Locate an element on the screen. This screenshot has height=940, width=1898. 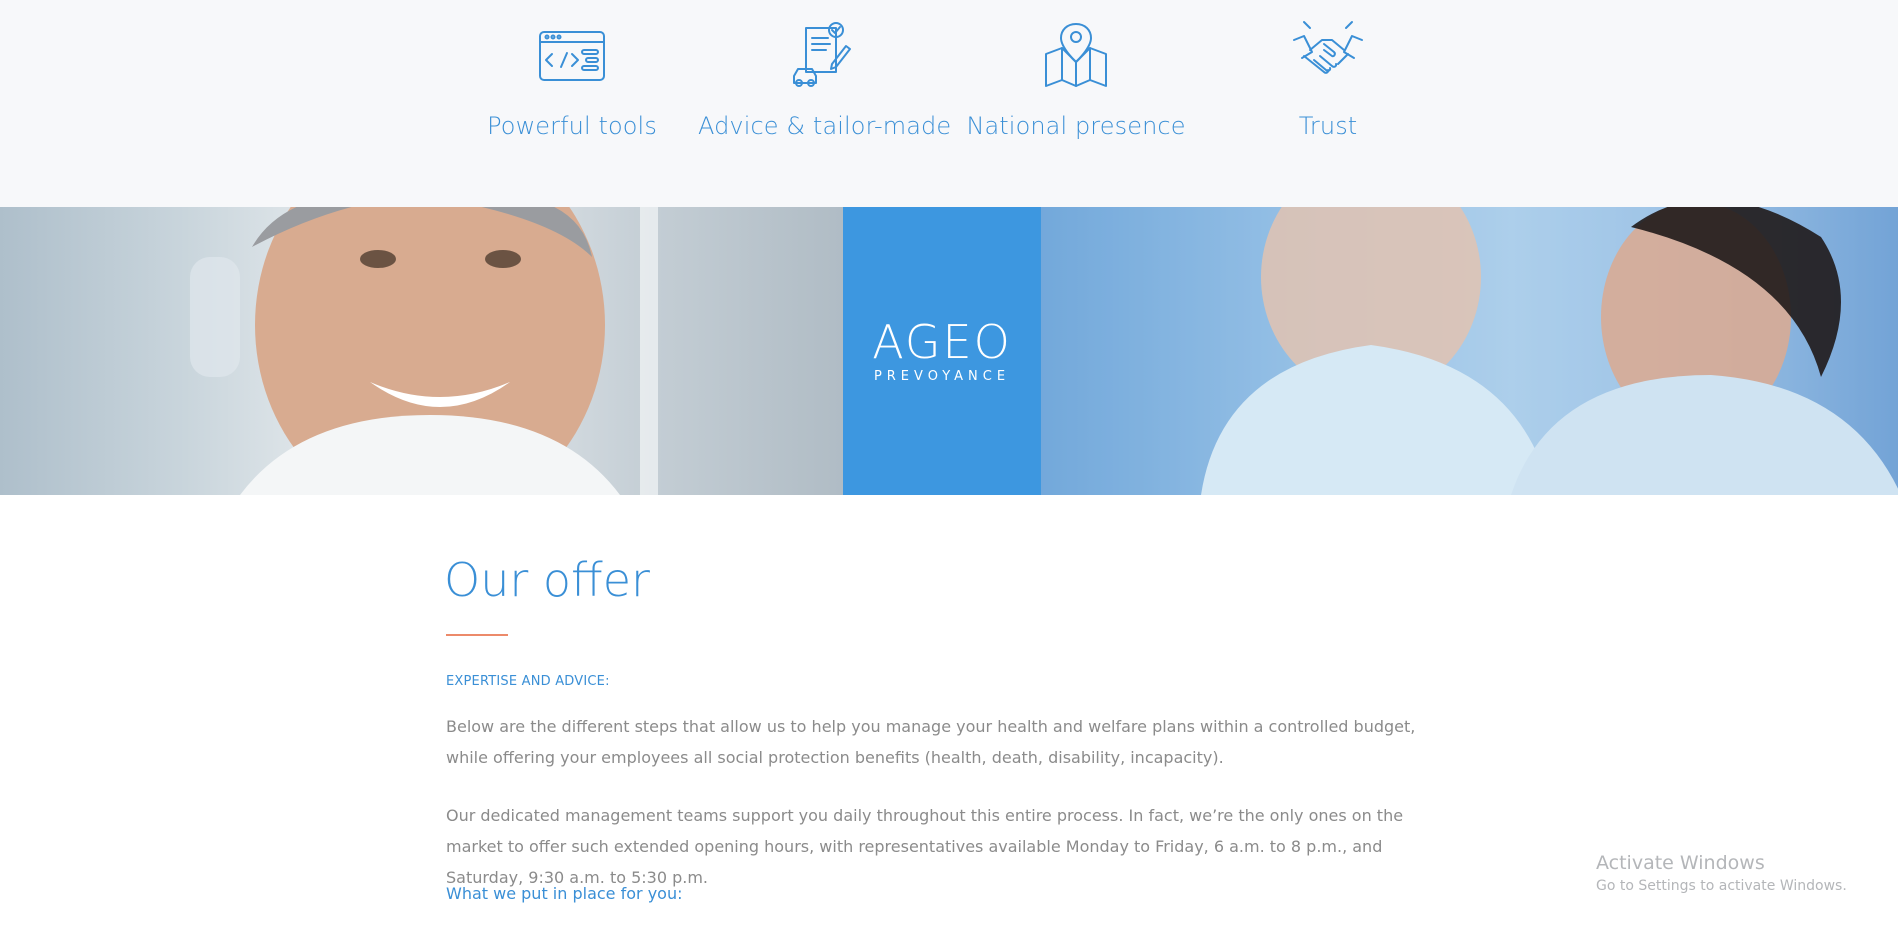
feature-advice-tailor-made: Advice & tailor-made is located at coordinates (825, 103).